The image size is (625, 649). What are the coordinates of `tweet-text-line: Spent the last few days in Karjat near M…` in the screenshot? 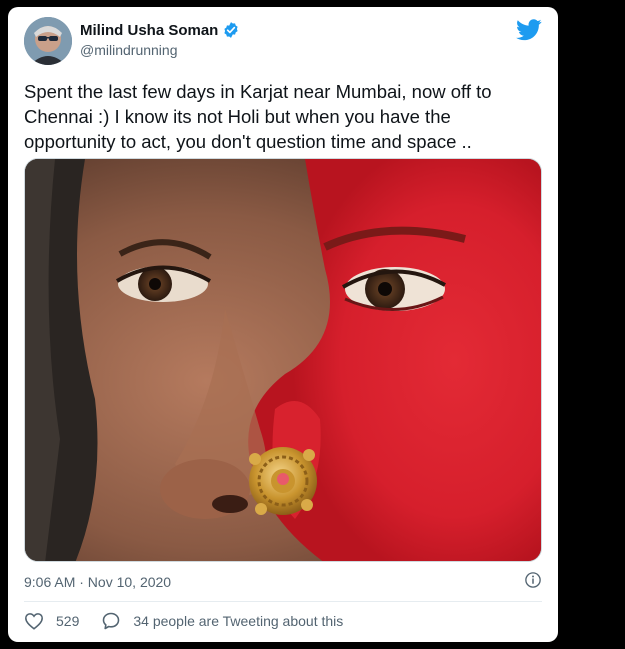 It's located at (258, 91).